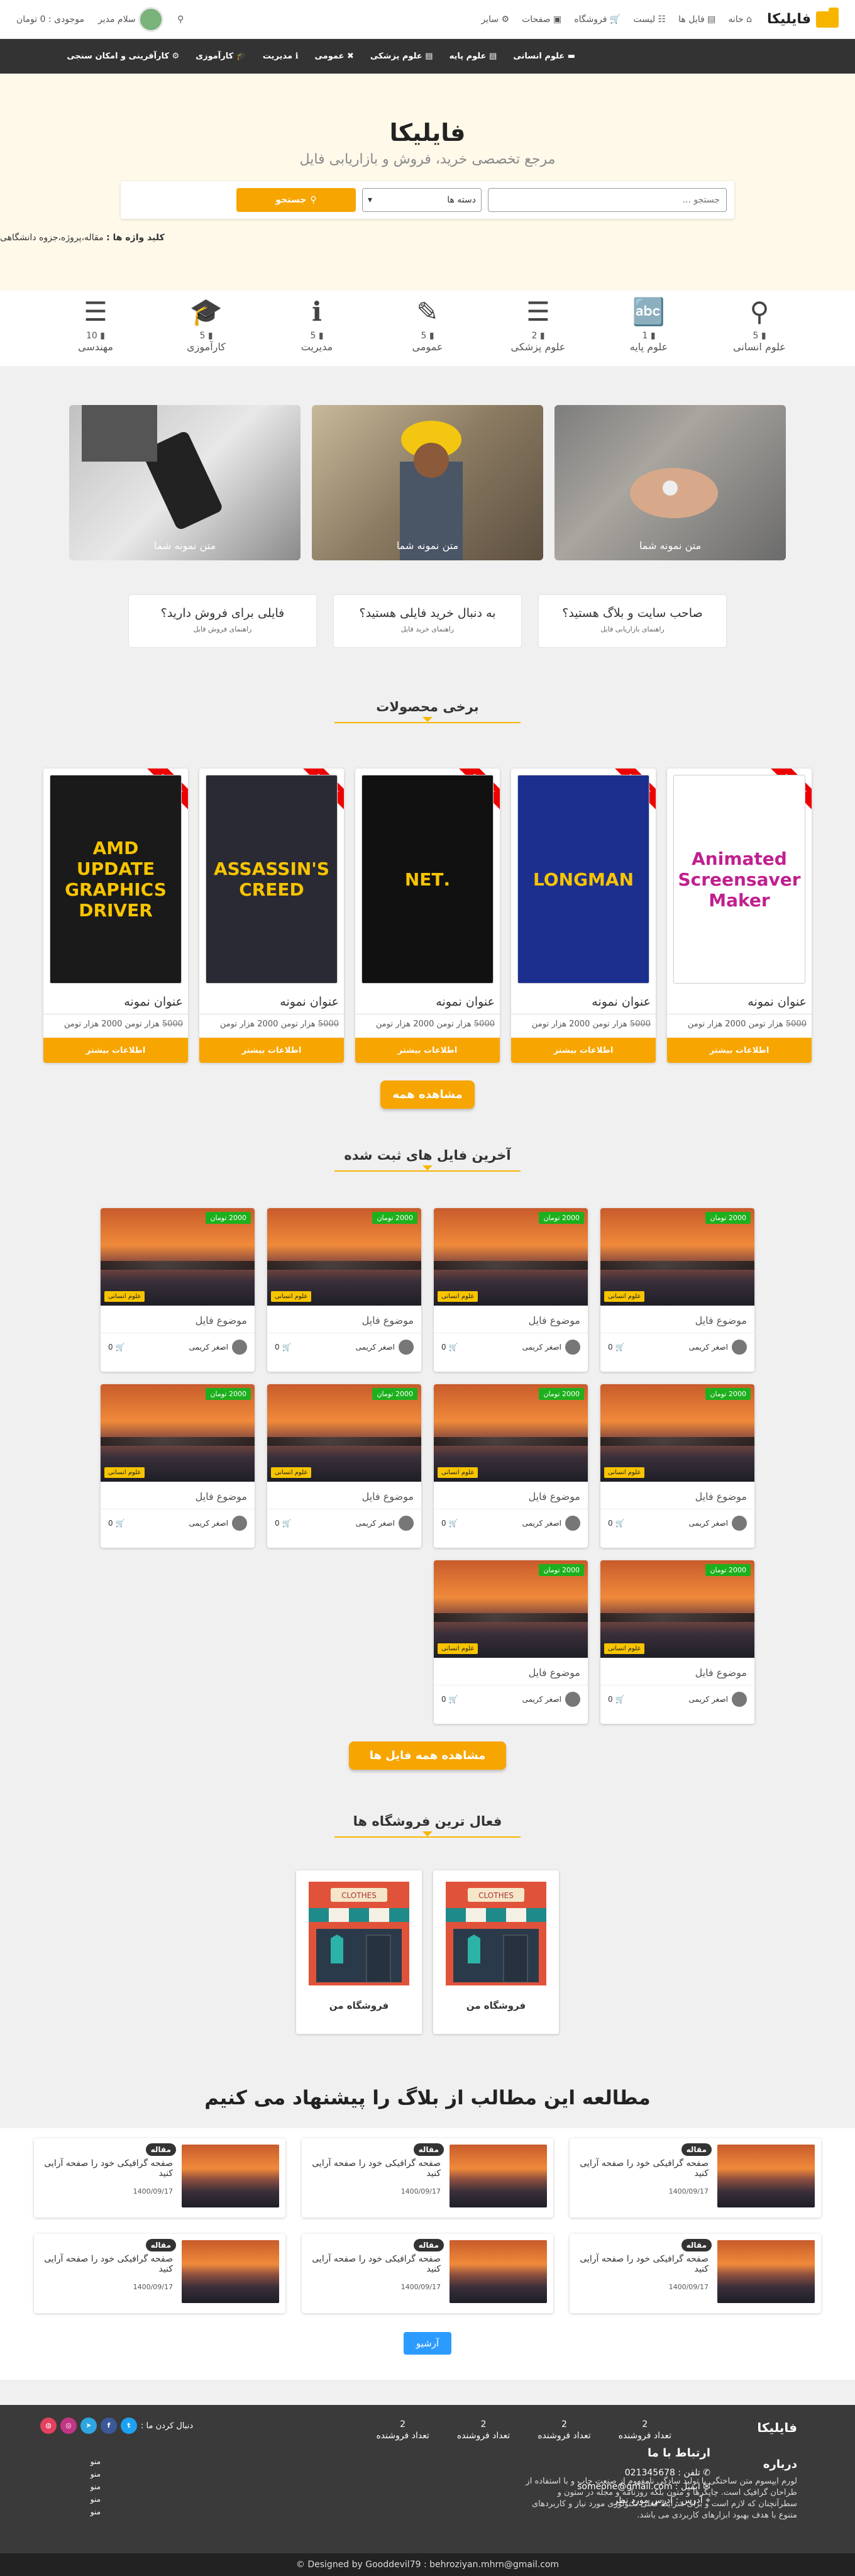 The height and width of the screenshot is (2576, 855). Describe the element at coordinates (109, 2426) in the screenshot. I see `facebook-icon: f` at that location.